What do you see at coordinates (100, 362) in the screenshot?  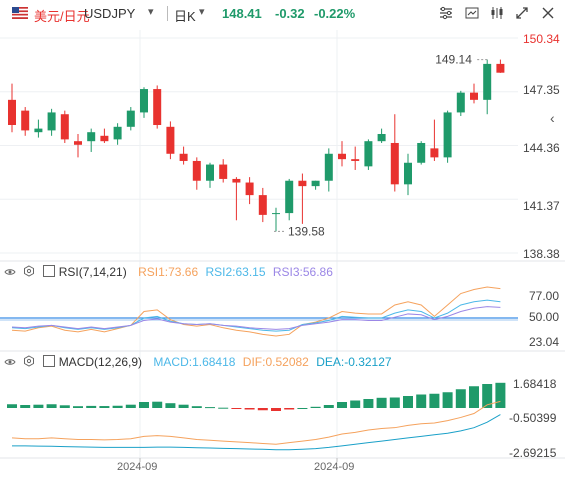 I see `macd-title: MACD(12,26,9)` at bounding box center [100, 362].